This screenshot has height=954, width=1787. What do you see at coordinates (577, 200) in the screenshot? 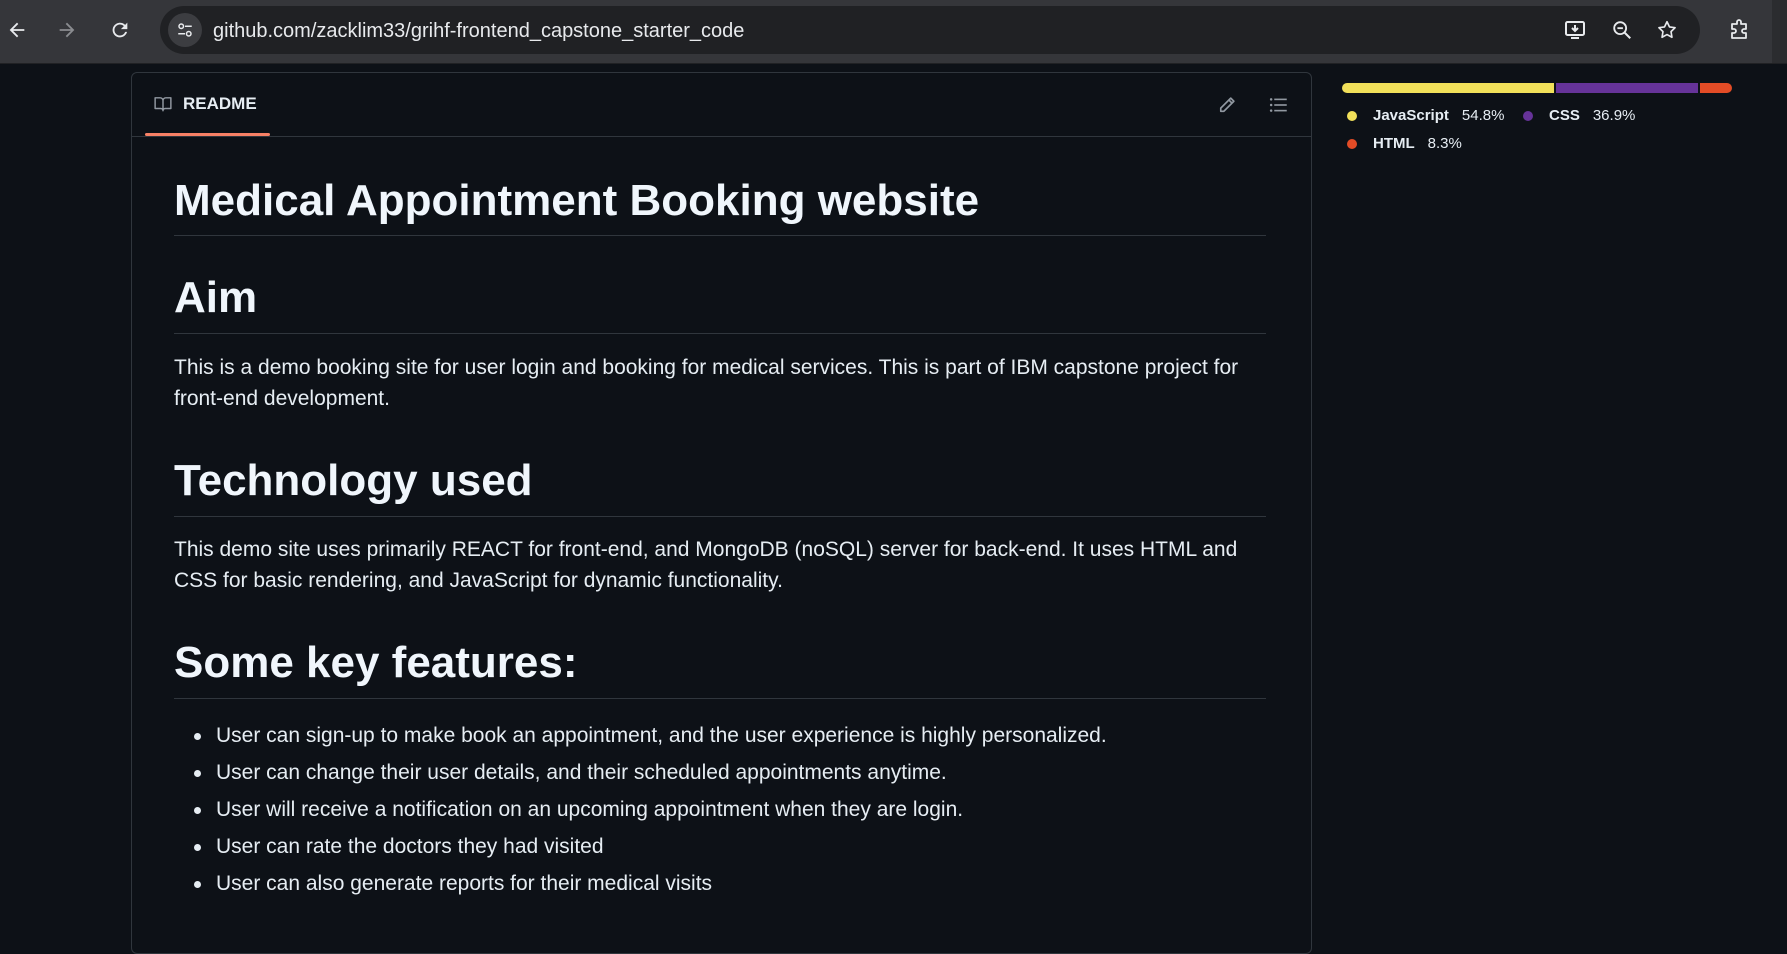
I see `readme-title: Medical Appointment Booking website` at bounding box center [577, 200].